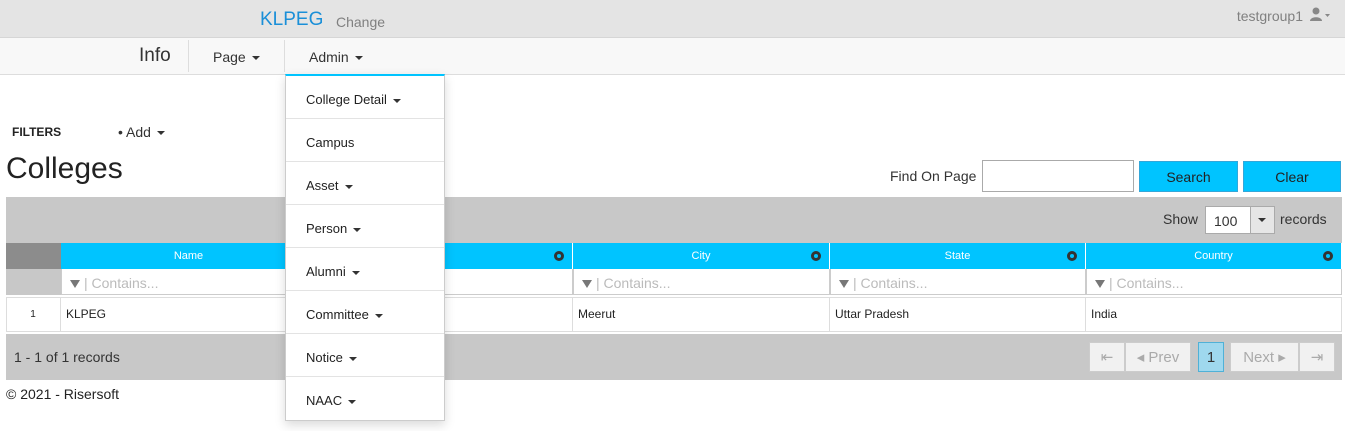 The width and height of the screenshot is (1345, 431). I want to click on menu-item-person: Person, so click(365, 226).